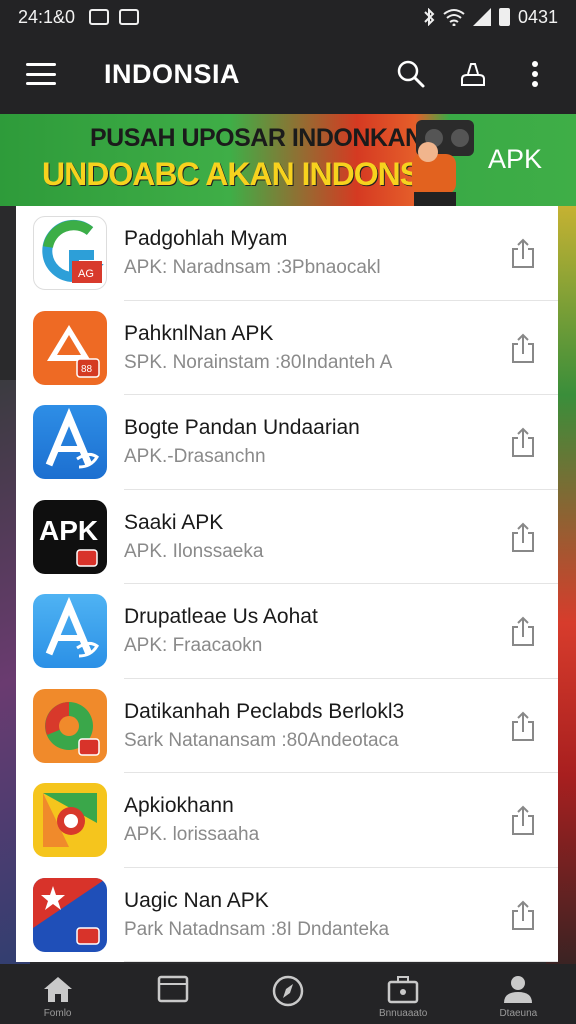 Image resolution: width=576 pixels, height=1024 pixels. I want to click on orange-green-circle-icon, so click(70, 725).